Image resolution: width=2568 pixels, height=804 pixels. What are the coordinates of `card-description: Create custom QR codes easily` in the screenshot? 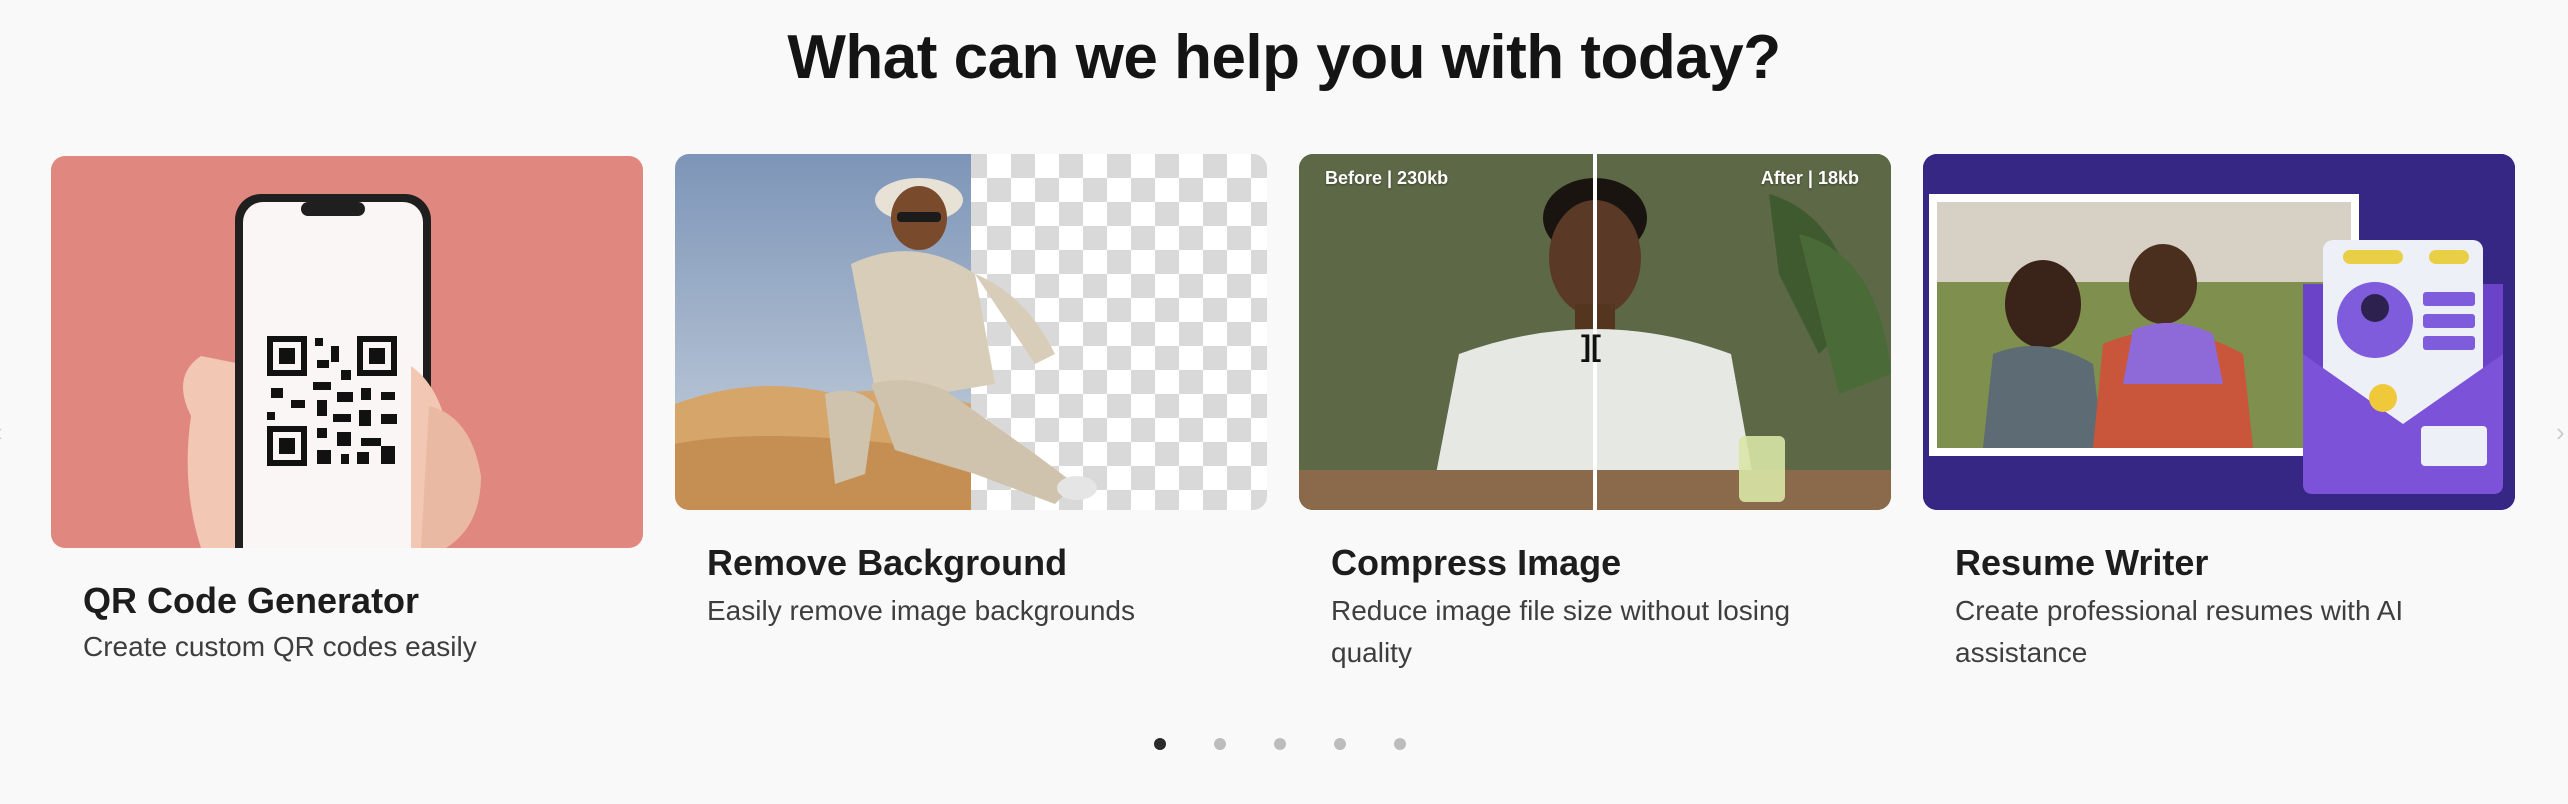 It's located at (280, 646).